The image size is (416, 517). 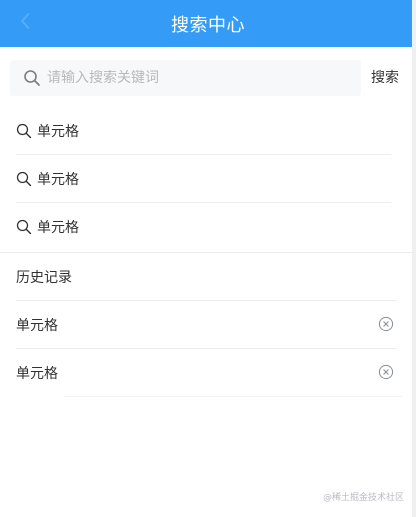 I want to click on search-bar: 搜索, so click(x=206, y=78).